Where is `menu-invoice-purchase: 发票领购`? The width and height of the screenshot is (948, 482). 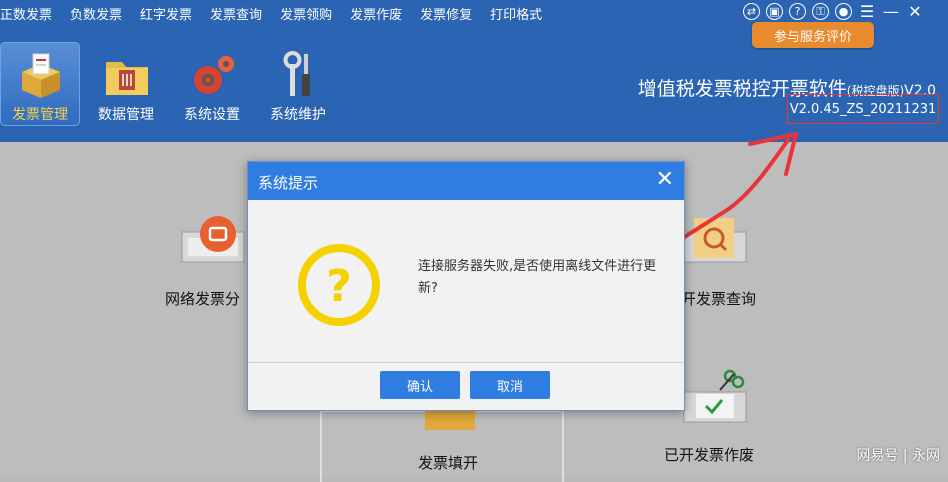
menu-invoice-purchase: 发票领购 is located at coordinates (307, 13).